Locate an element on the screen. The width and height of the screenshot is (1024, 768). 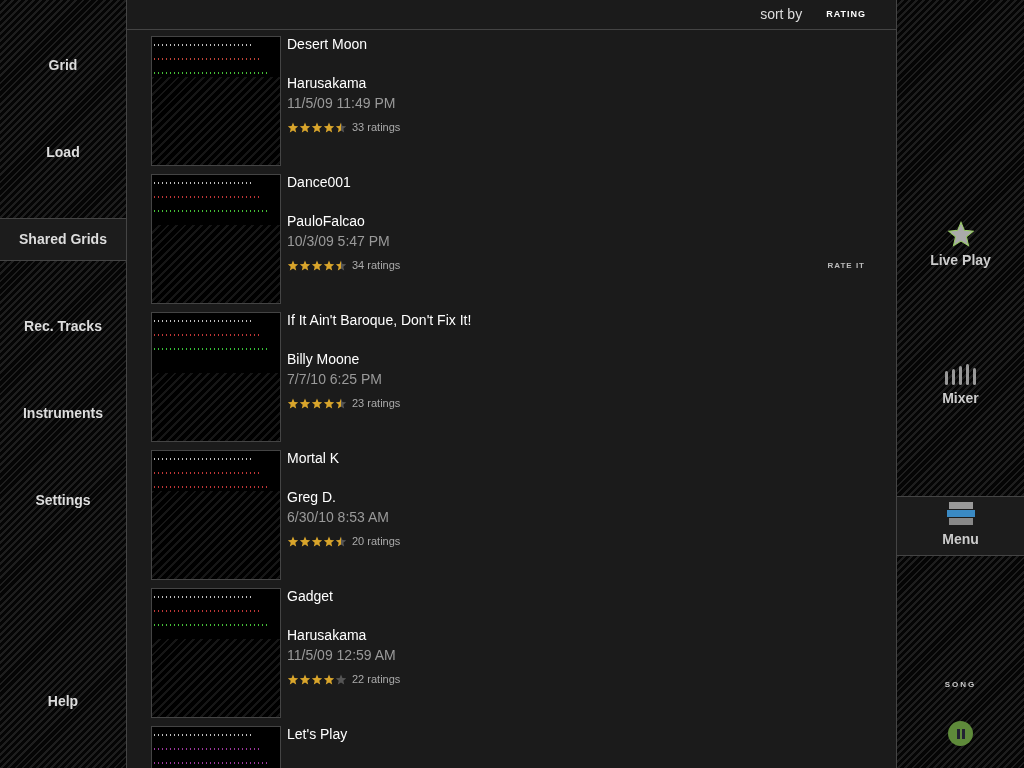
date-text: 11/5/09 12:59 AM is located at coordinates (342, 655).